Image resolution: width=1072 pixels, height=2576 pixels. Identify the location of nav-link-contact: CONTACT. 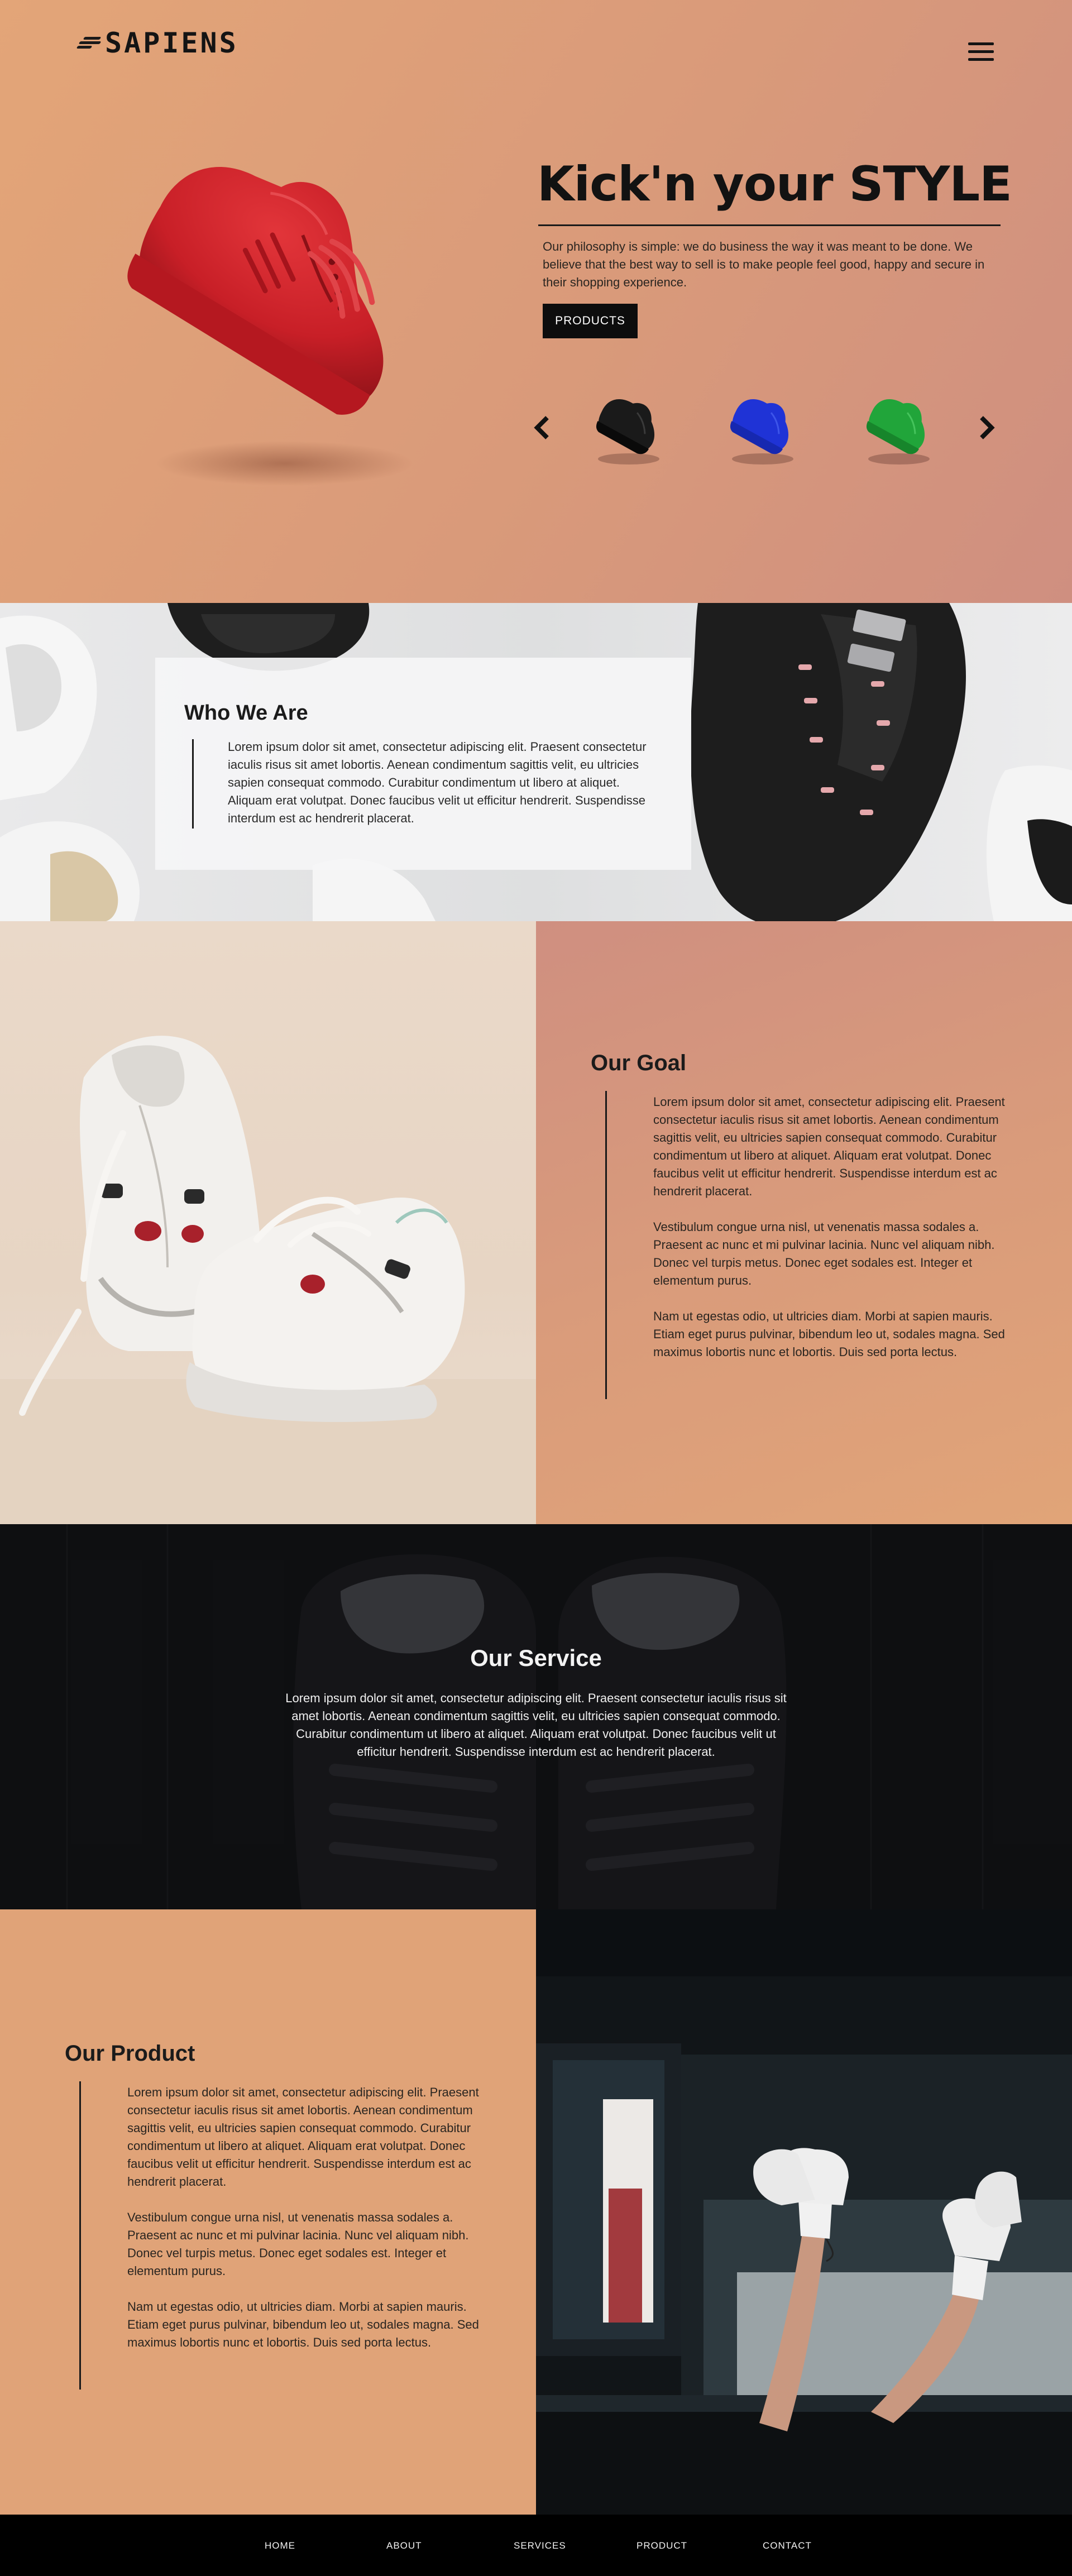
(787, 2545).